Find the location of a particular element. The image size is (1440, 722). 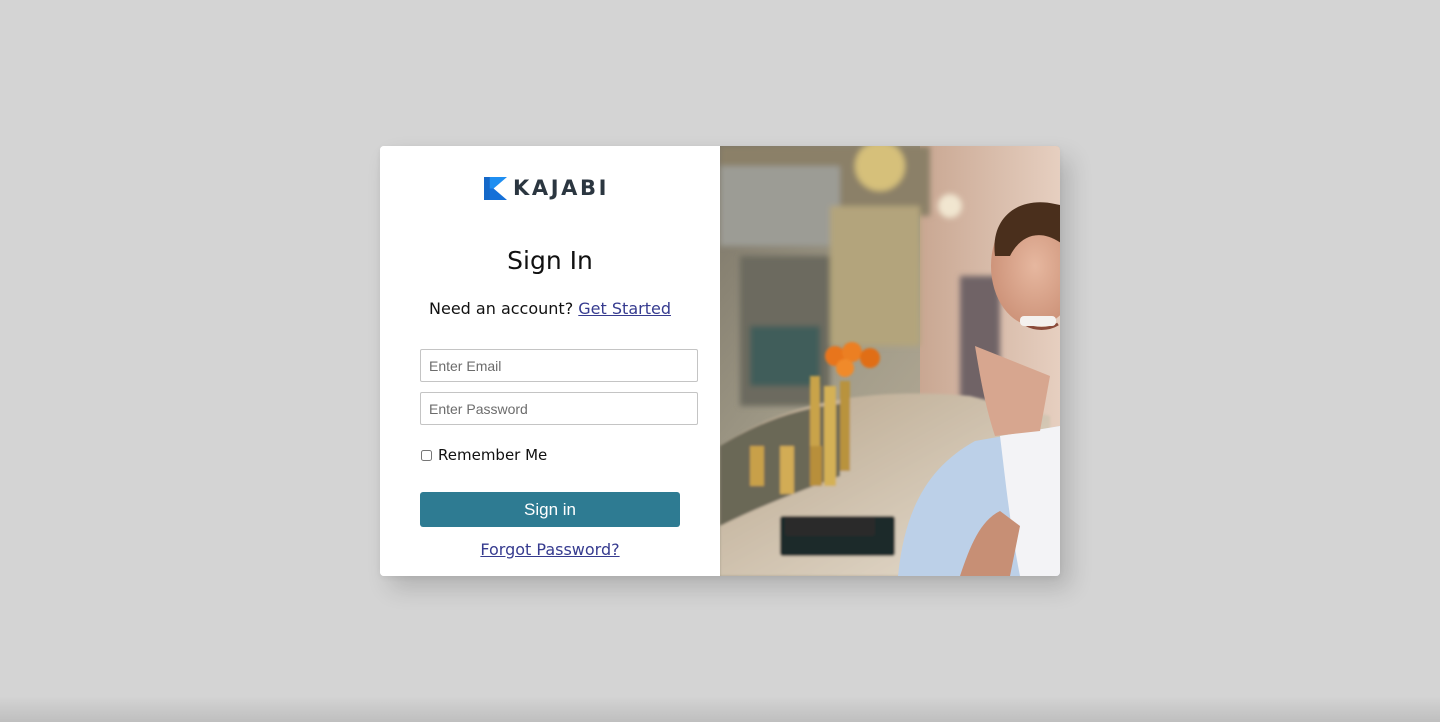

kajabi-logo-icon is located at coordinates (495, 188).